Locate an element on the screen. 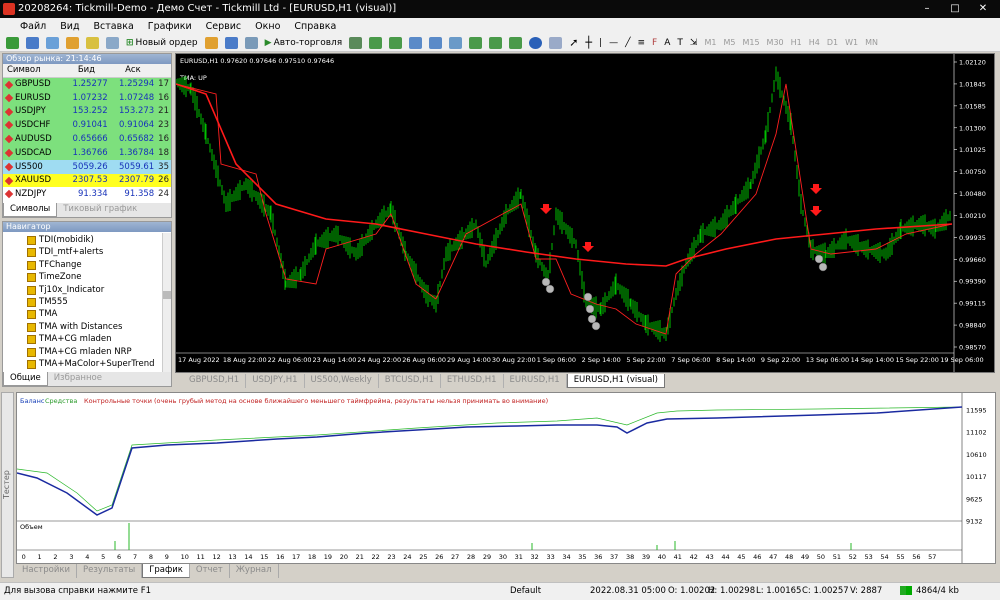  minimize-button: – is located at coordinates (927, 9).